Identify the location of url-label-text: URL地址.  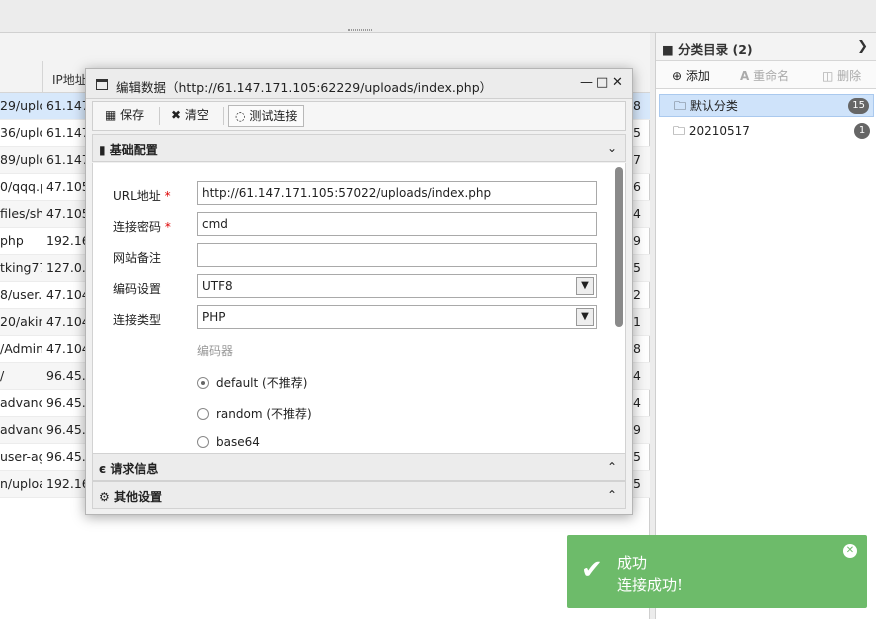
(137, 196).